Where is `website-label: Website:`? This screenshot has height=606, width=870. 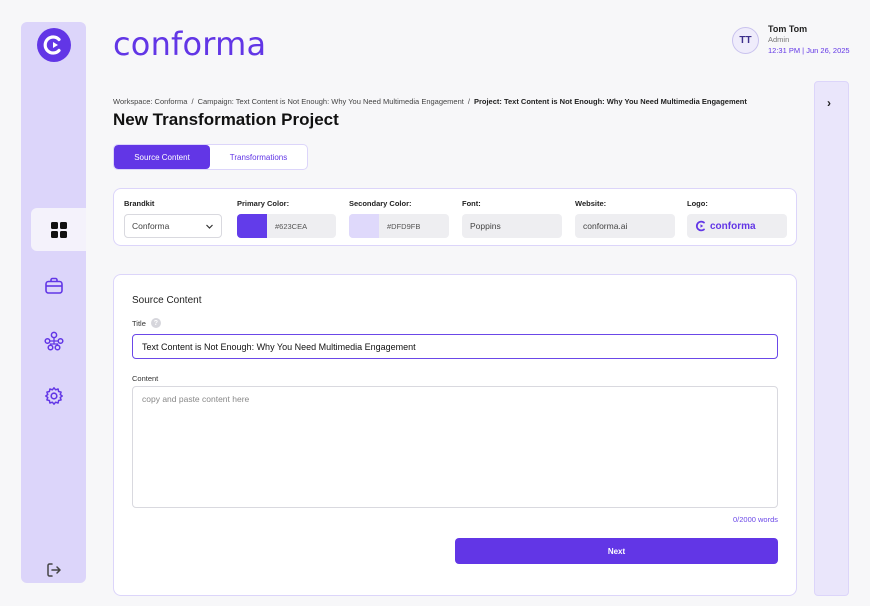 website-label: Website: is located at coordinates (591, 203).